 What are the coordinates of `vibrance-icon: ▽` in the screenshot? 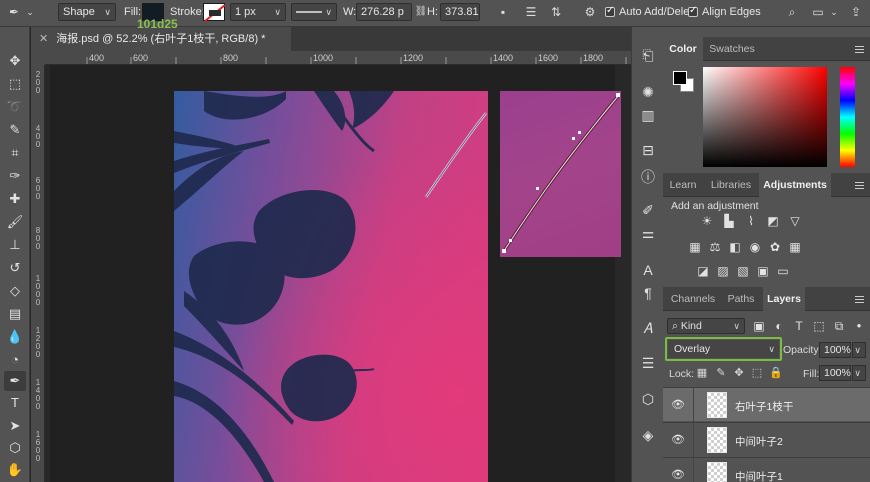 It's located at (795, 221).